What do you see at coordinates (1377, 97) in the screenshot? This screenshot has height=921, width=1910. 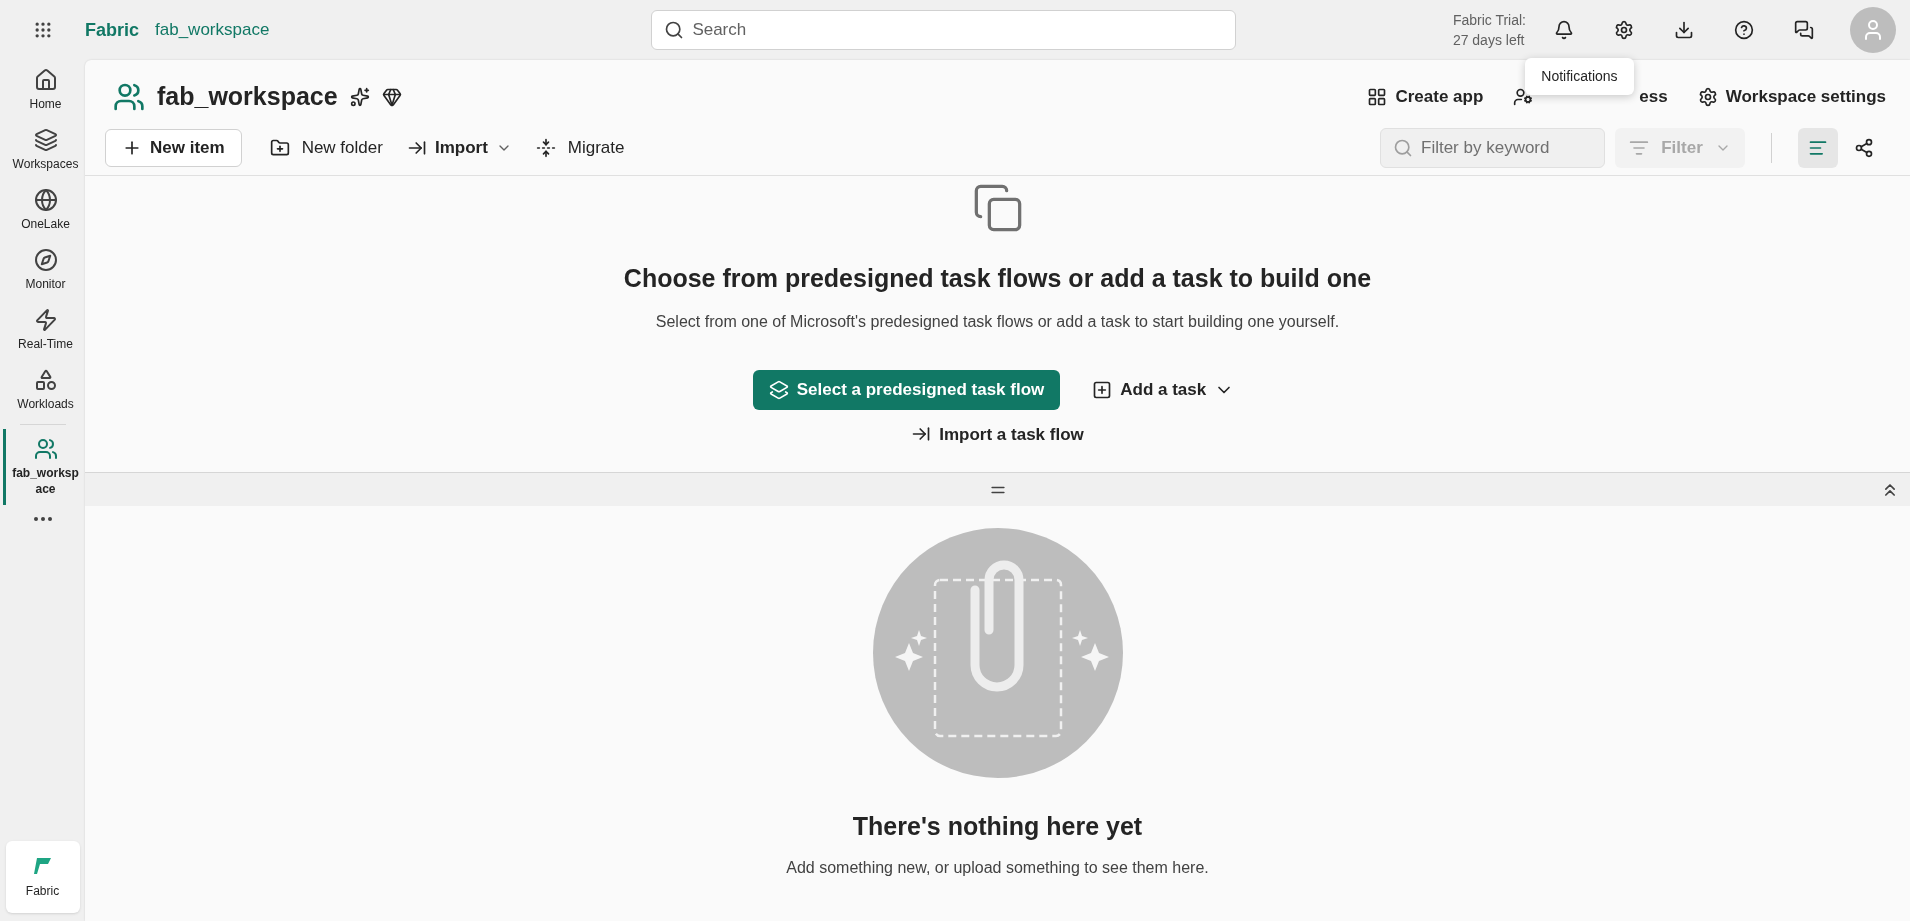 I see `grid-icon` at bounding box center [1377, 97].